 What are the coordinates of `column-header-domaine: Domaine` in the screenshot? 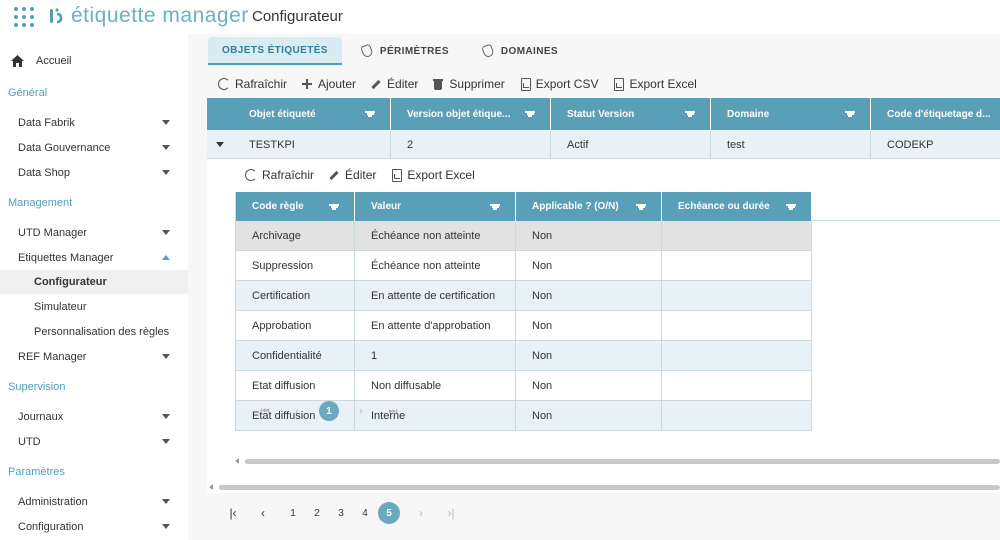 It's located at (791, 114).